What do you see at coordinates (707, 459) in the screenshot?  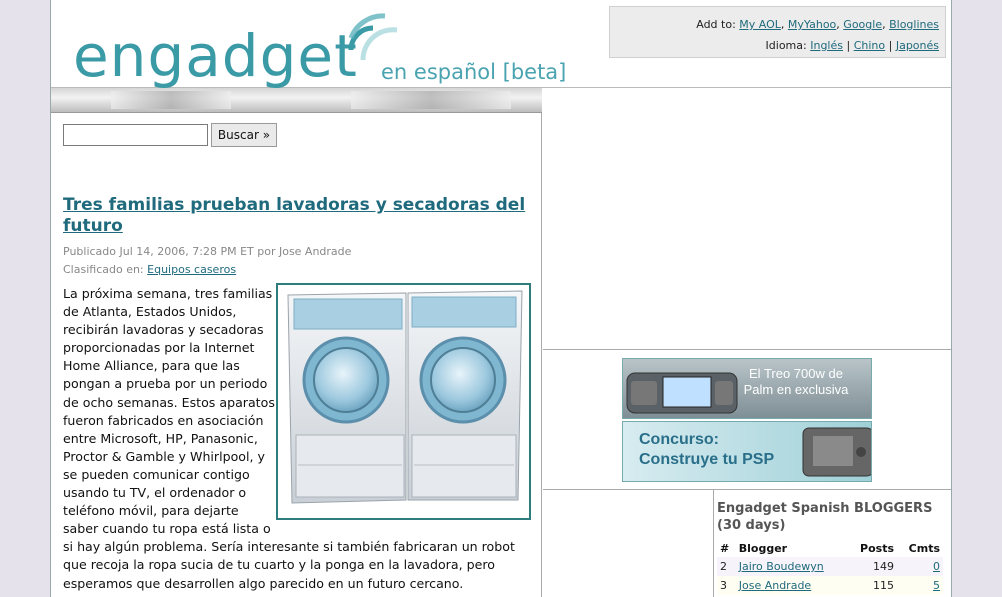 I see `psp-promo-line2: Construye tu PSP` at bounding box center [707, 459].